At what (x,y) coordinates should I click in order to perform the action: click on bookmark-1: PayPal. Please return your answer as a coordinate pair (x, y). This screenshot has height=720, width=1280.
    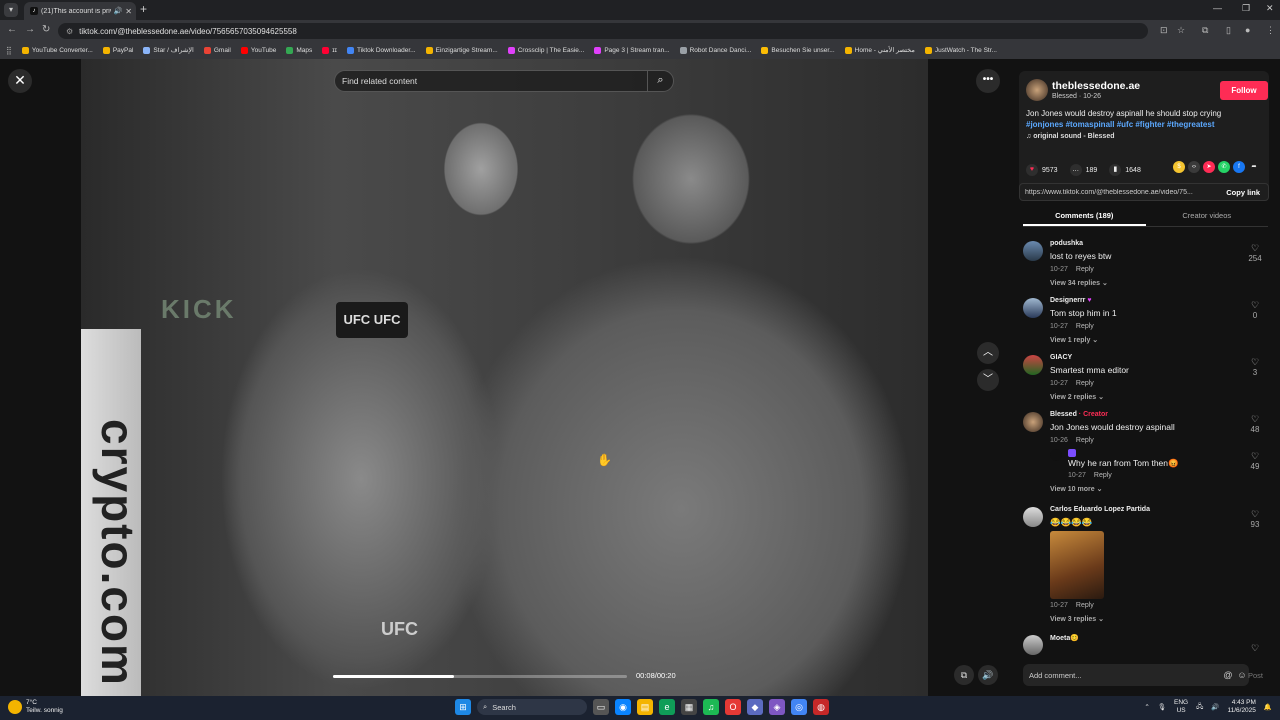
    Looking at the image, I should click on (117, 50).